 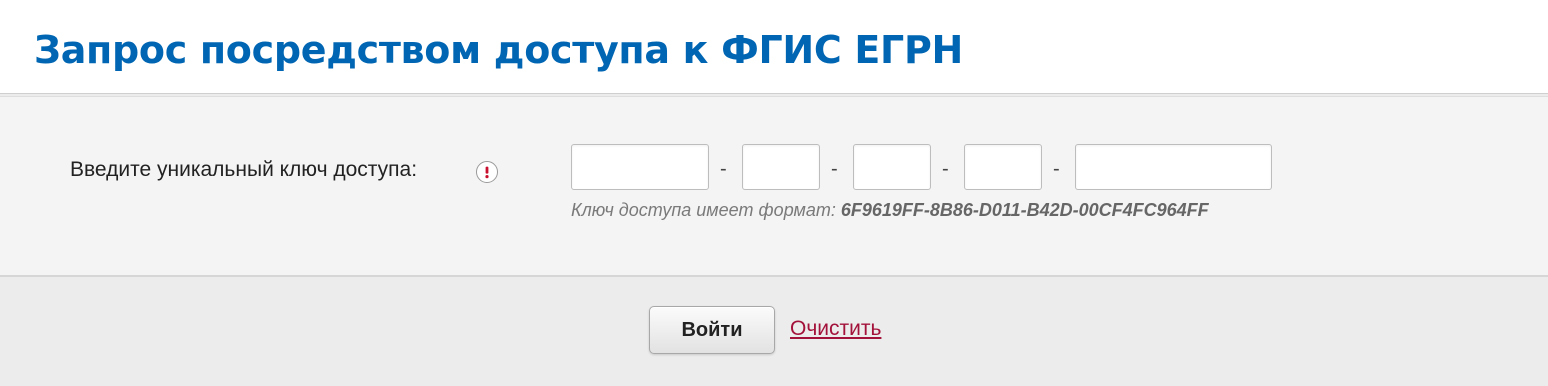 What do you see at coordinates (1173, 167) in the screenshot?
I see `access-key-segment-5-input` at bounding box center [1173, 167].